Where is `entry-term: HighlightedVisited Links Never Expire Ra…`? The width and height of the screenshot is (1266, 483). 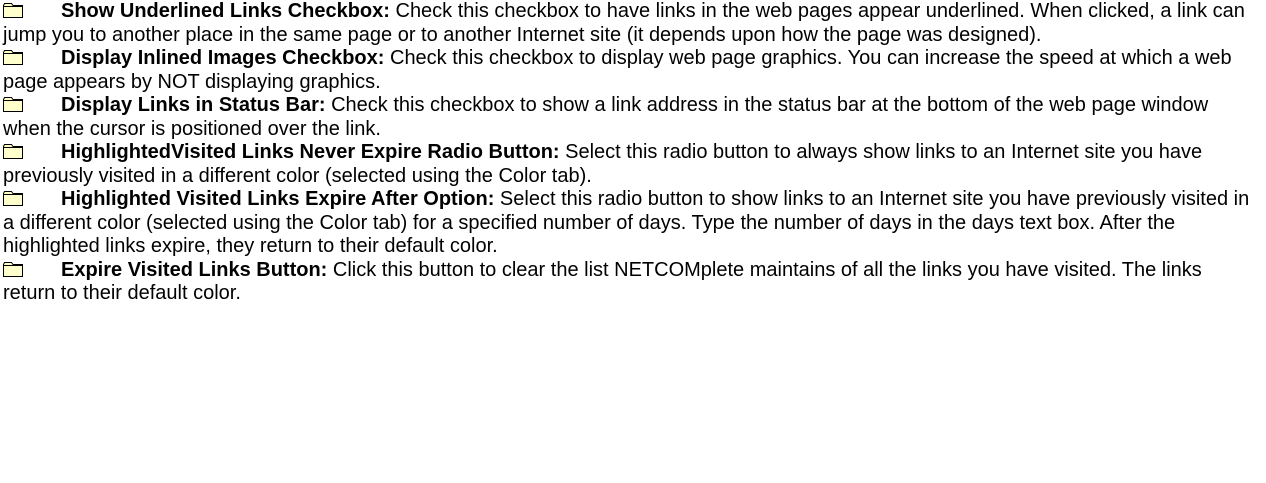 entry-term: HighlightedVisited Links Never Expire Ra… is located at coordinates (310, 152).